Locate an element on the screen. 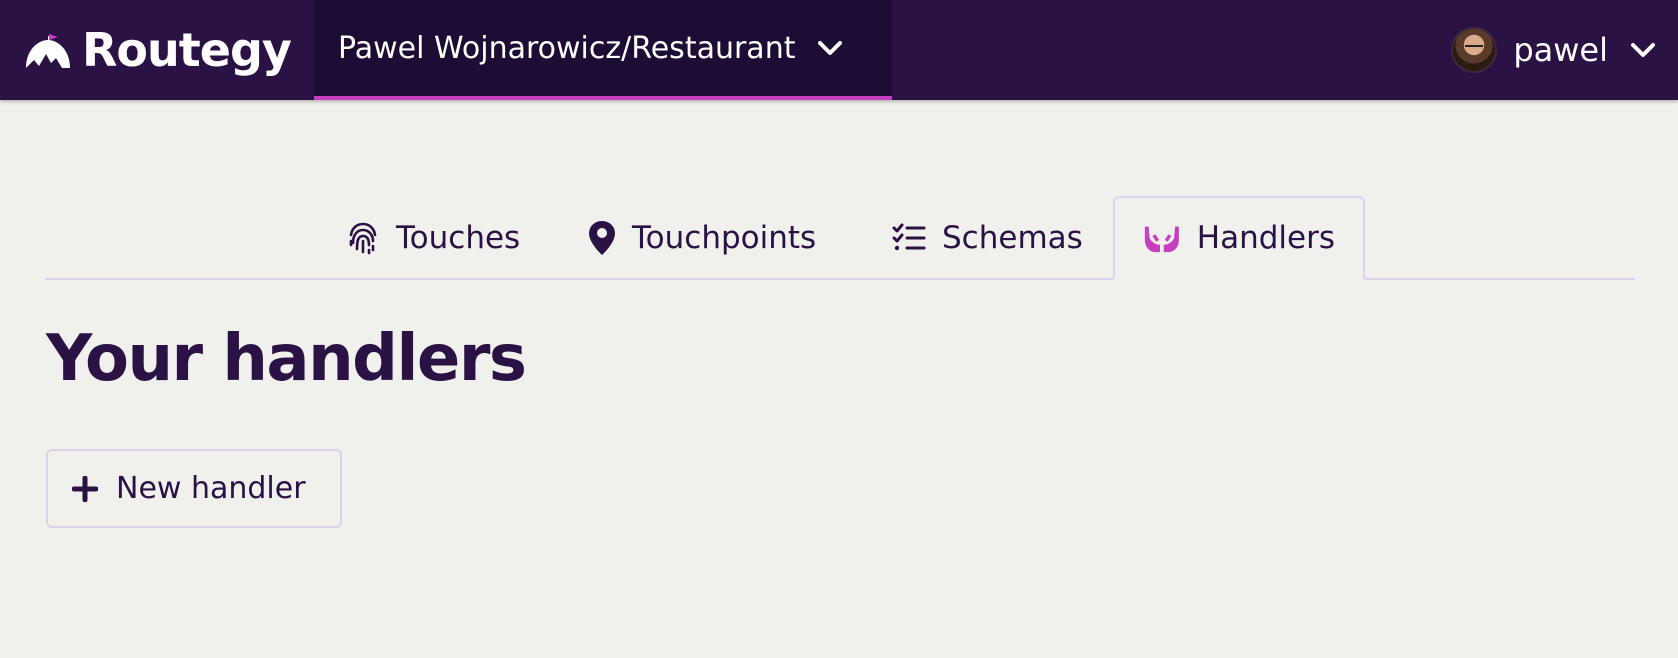 The height and width of the screenshot is (658, 1678). tab-label: Touches is located at coordinates (458, 238).